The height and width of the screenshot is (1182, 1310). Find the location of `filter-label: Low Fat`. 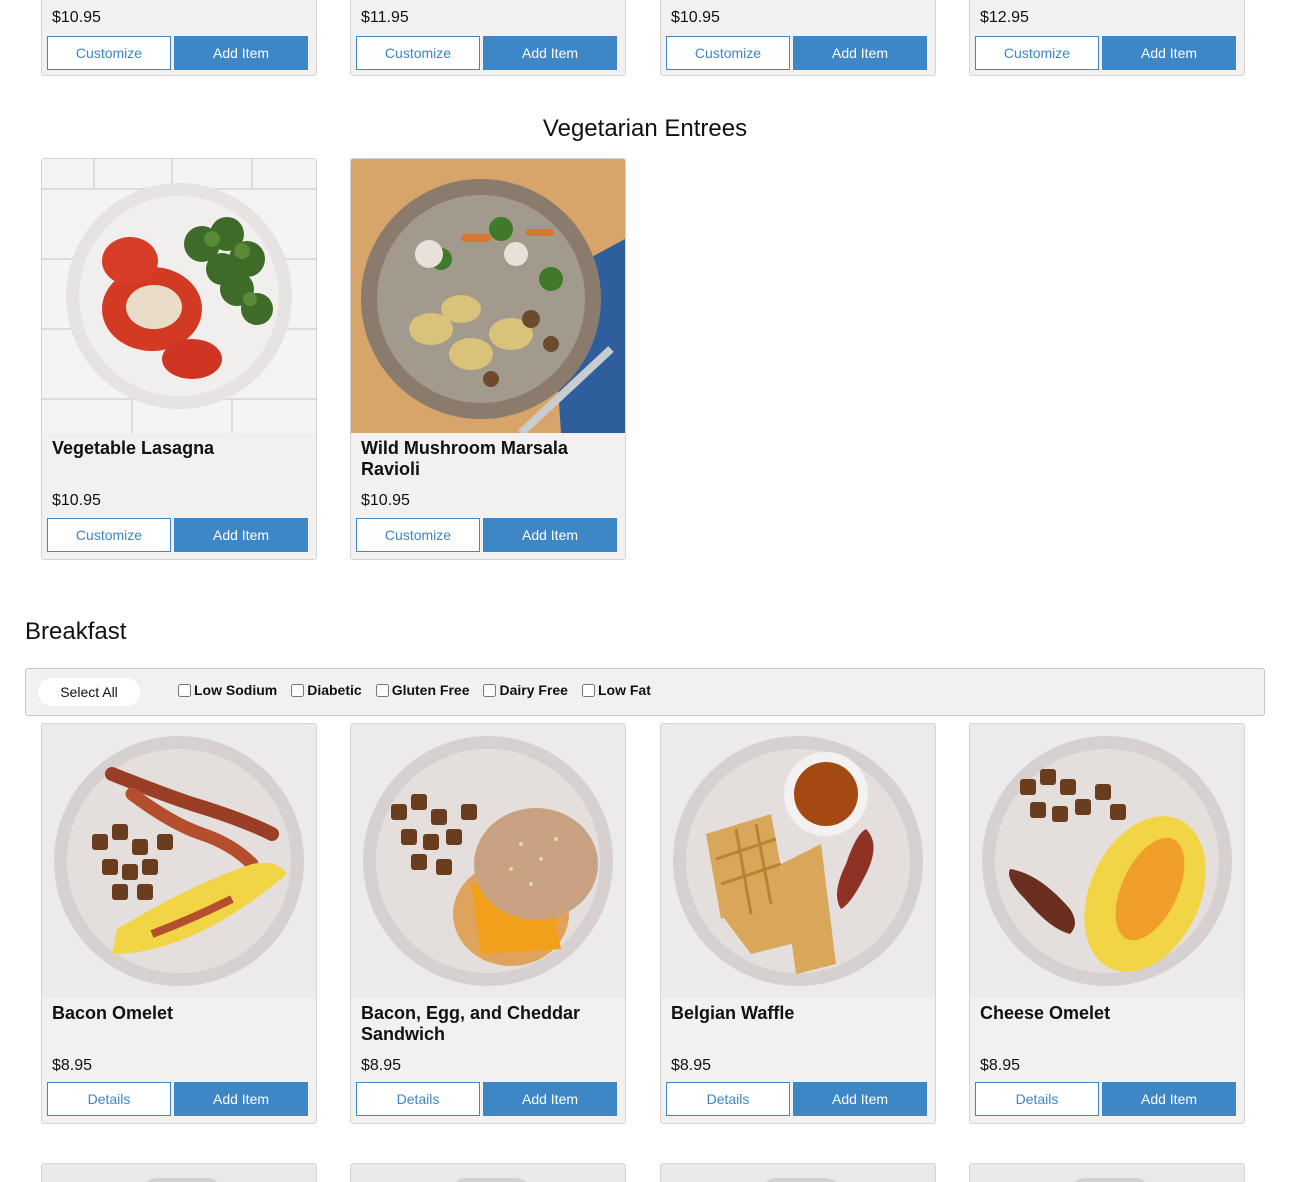

filter-label: Low Fat is located at coordinates (624, 690).